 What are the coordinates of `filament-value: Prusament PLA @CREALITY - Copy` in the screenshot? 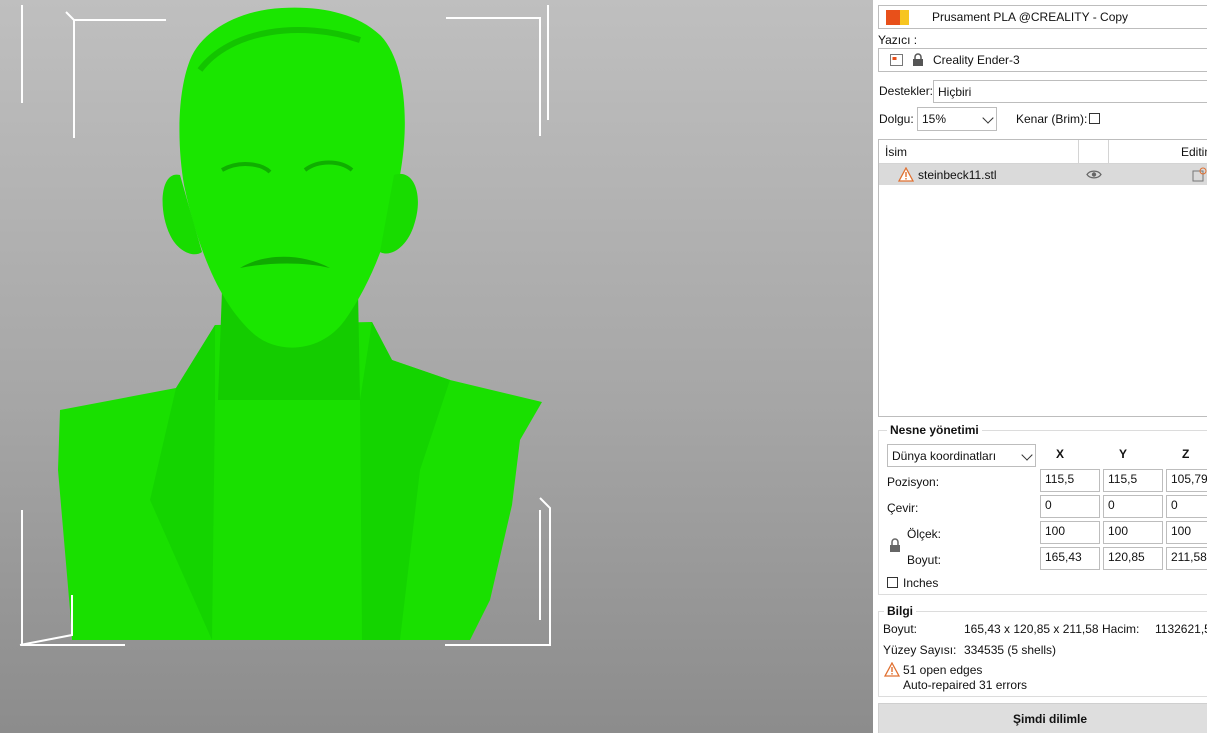 It's located at (1030, 17).